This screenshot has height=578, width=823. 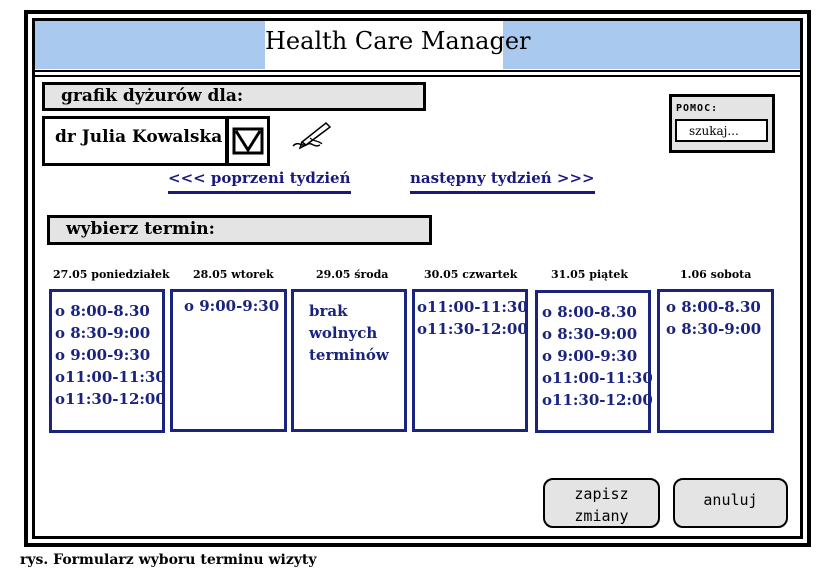 I want to click on day-column-tuesday: o 9:00-9:30, so click(x=228, y=360).